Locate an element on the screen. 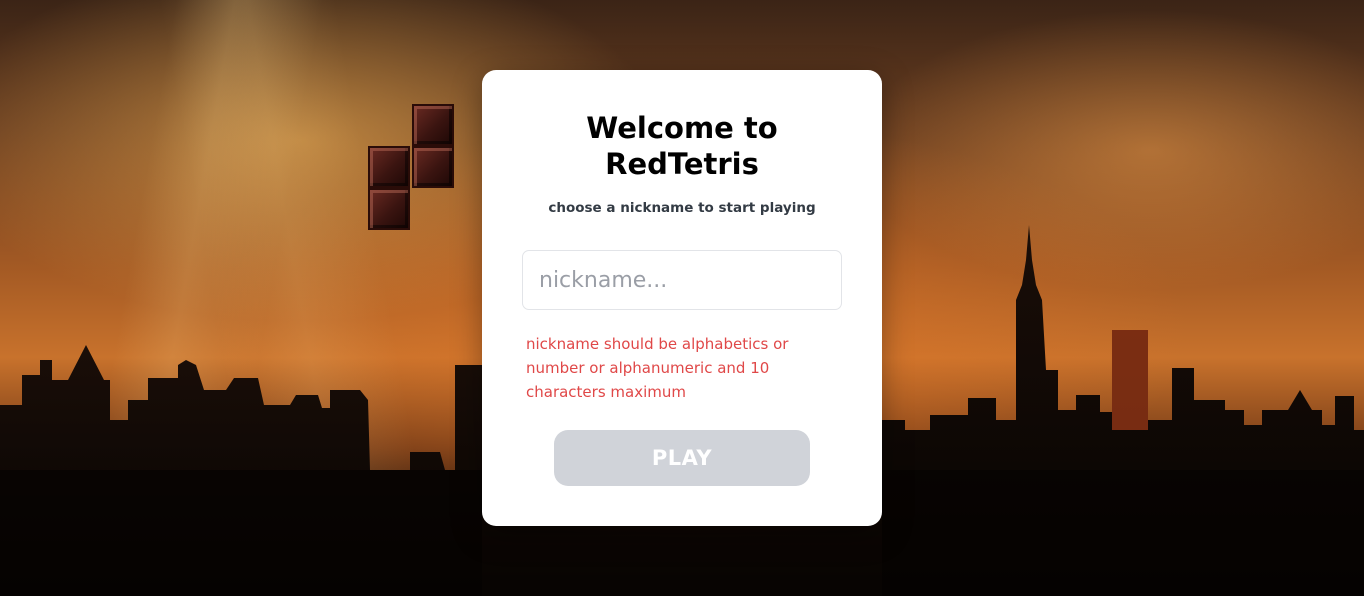  welcome-subtitle: choose a nickname to start playing is located at coordinates (682, 208).